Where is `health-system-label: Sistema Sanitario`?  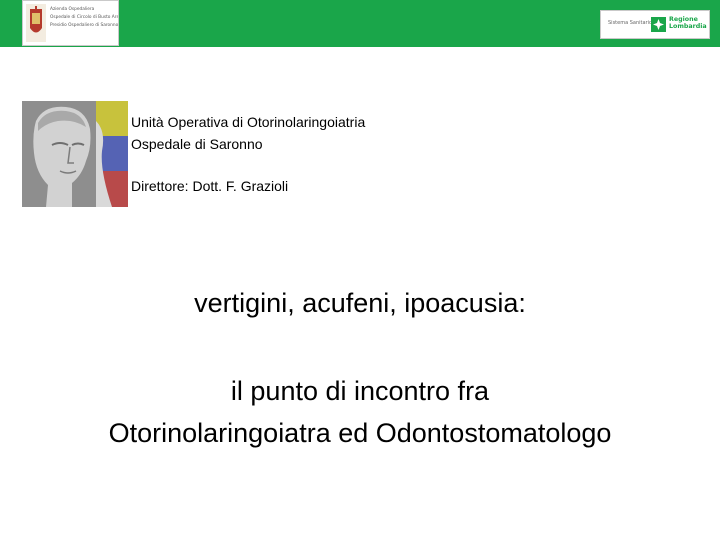 health-system-label: Sistema Sanitario is located at coordinates (630, 23).